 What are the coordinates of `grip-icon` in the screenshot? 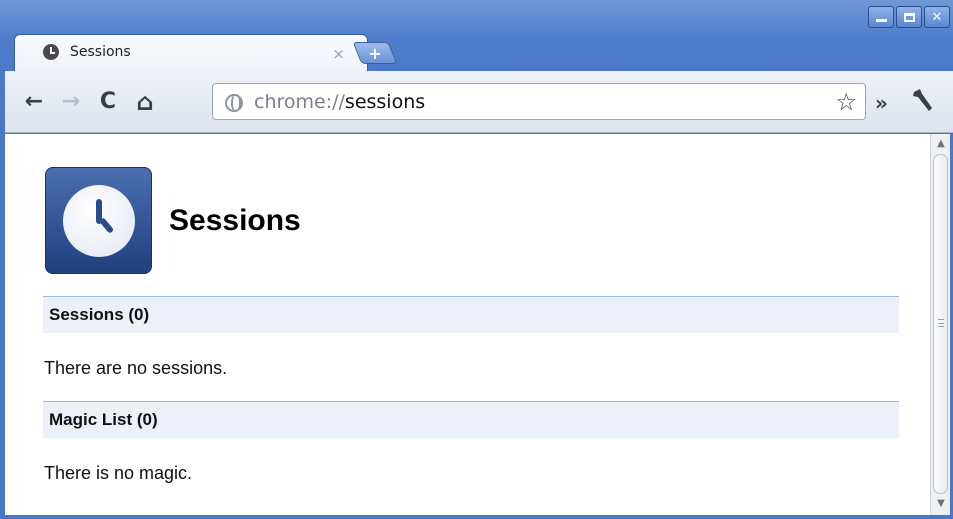 It's located at (941, 323).